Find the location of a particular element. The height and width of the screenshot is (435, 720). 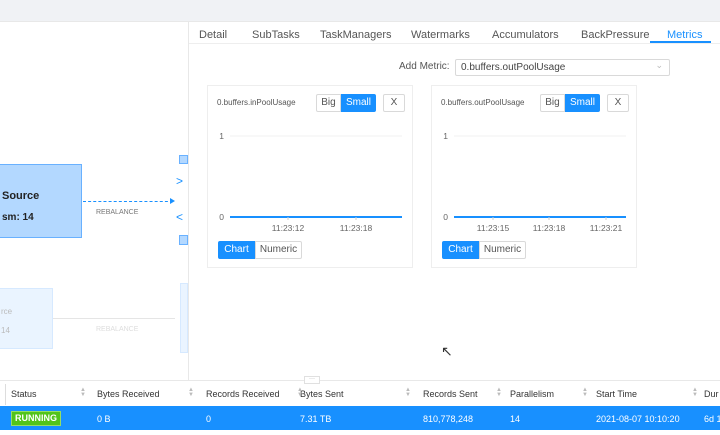

cell-parallelism: 14 is located at coordinates (515, 419).